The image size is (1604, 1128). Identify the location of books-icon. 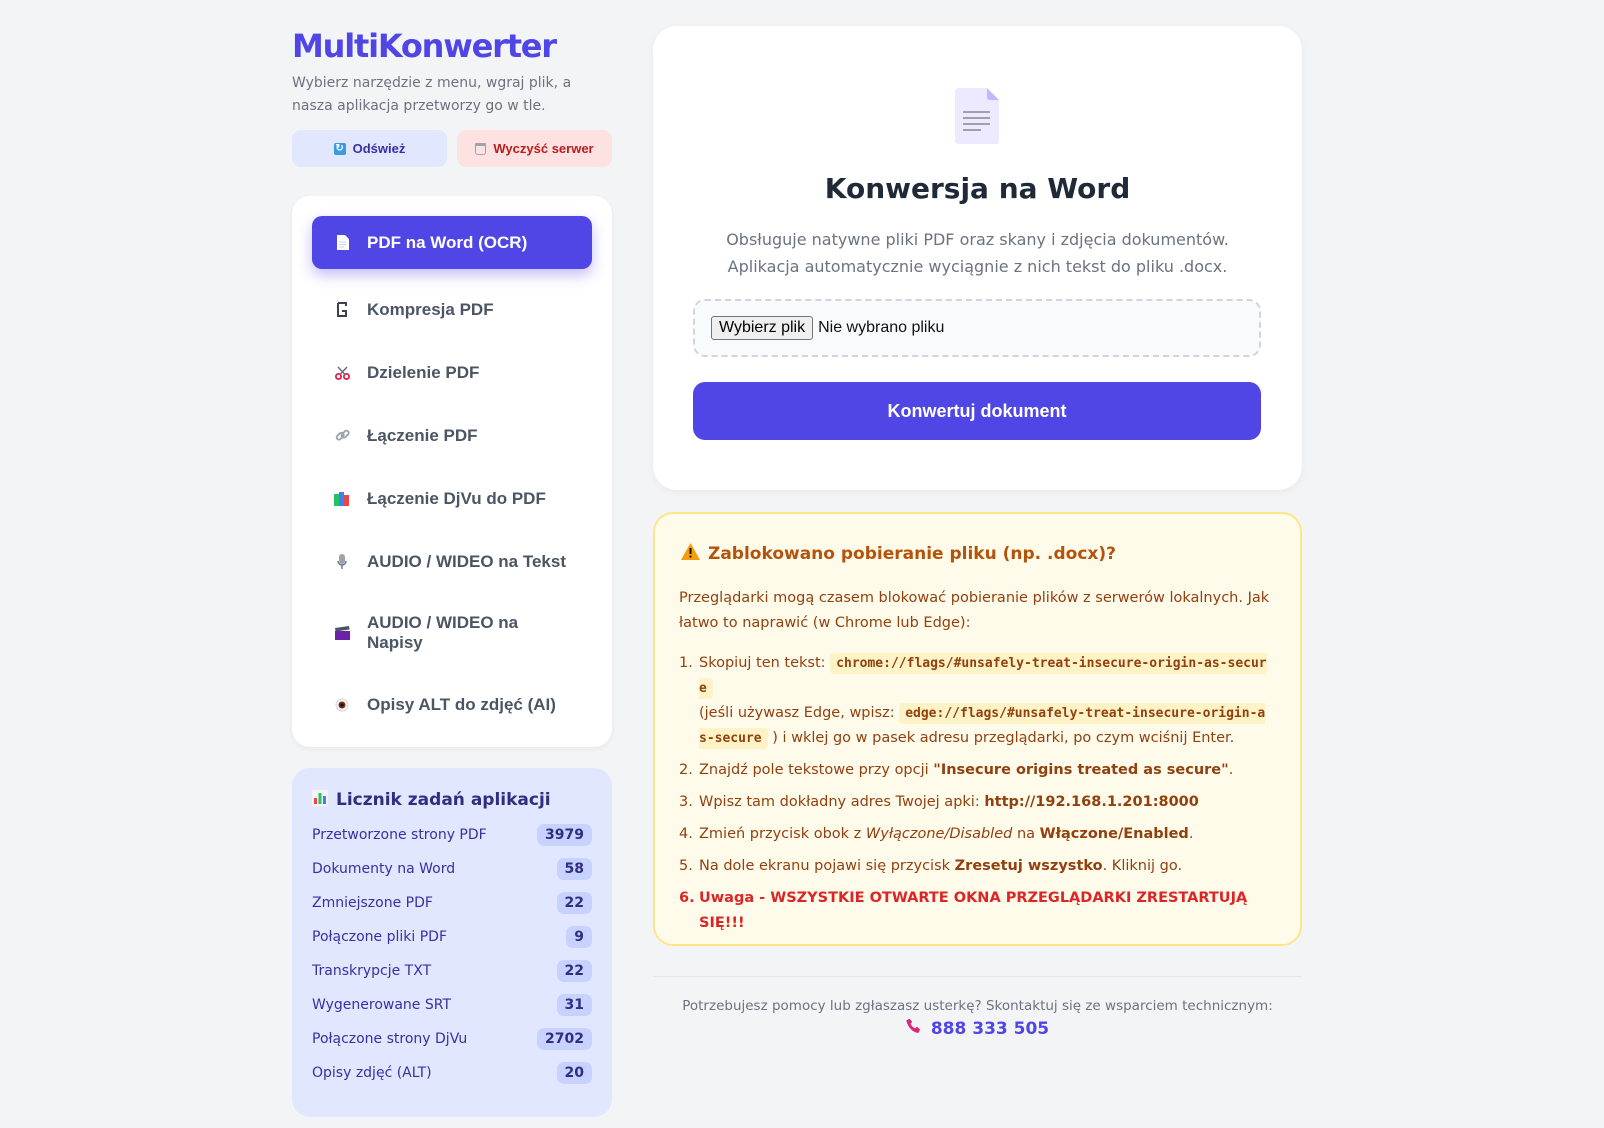
(342, 499).